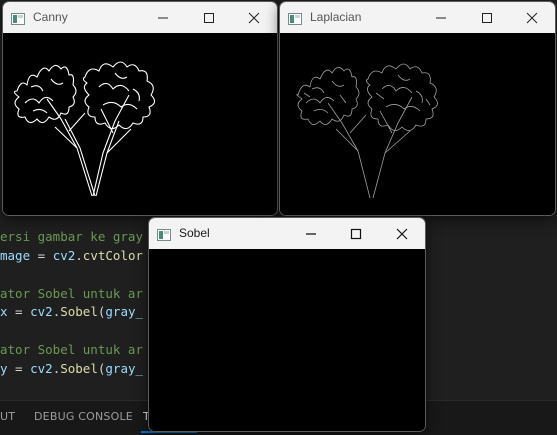  Describe the element at coordinates (194, 233) in the screenshot. I see `window-title: Sobel` at that location.